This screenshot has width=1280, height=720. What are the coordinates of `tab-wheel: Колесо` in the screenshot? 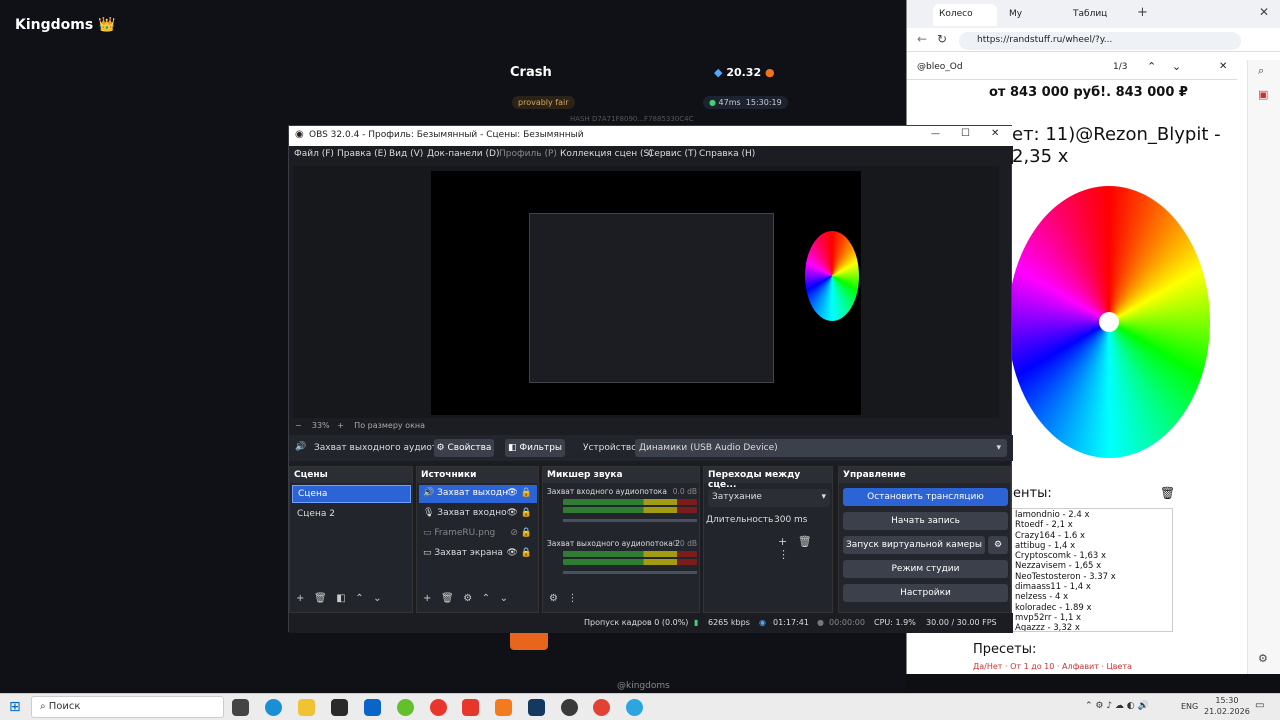 It's located at (965, 15).